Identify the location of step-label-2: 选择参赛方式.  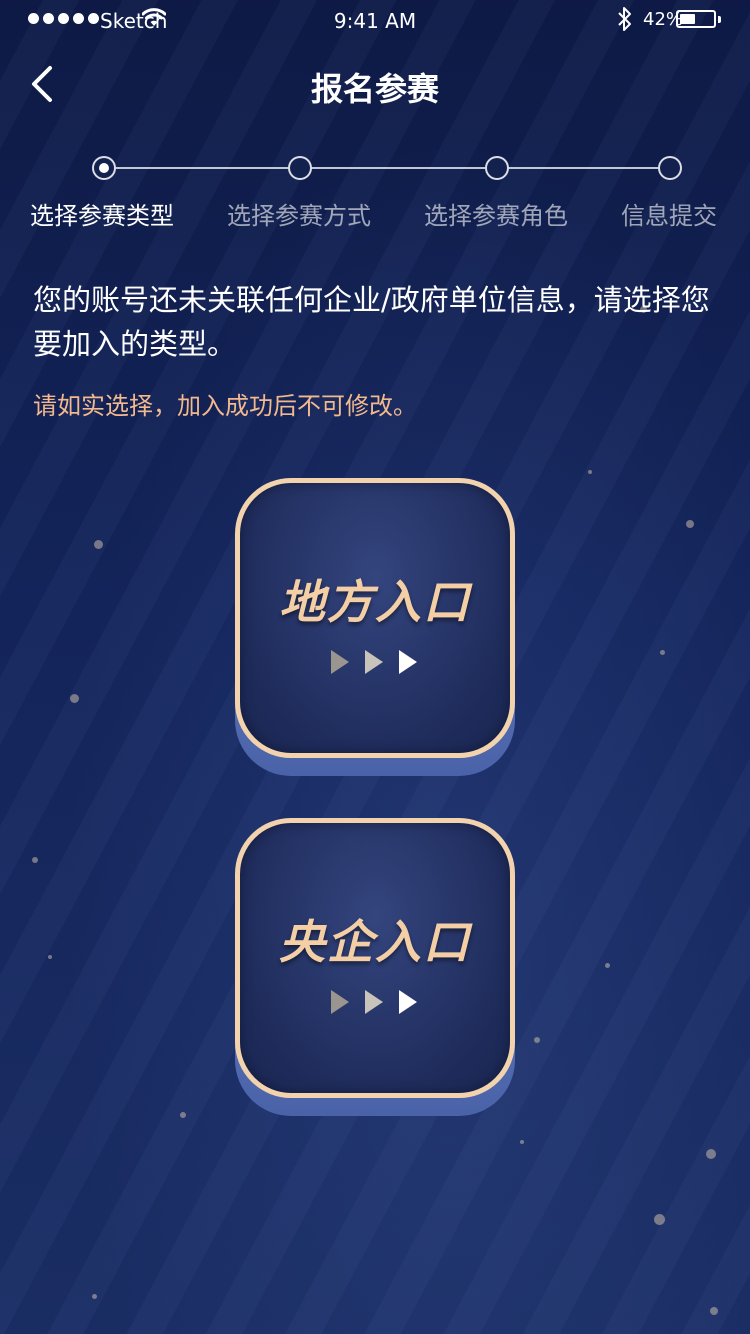
(299, 216).